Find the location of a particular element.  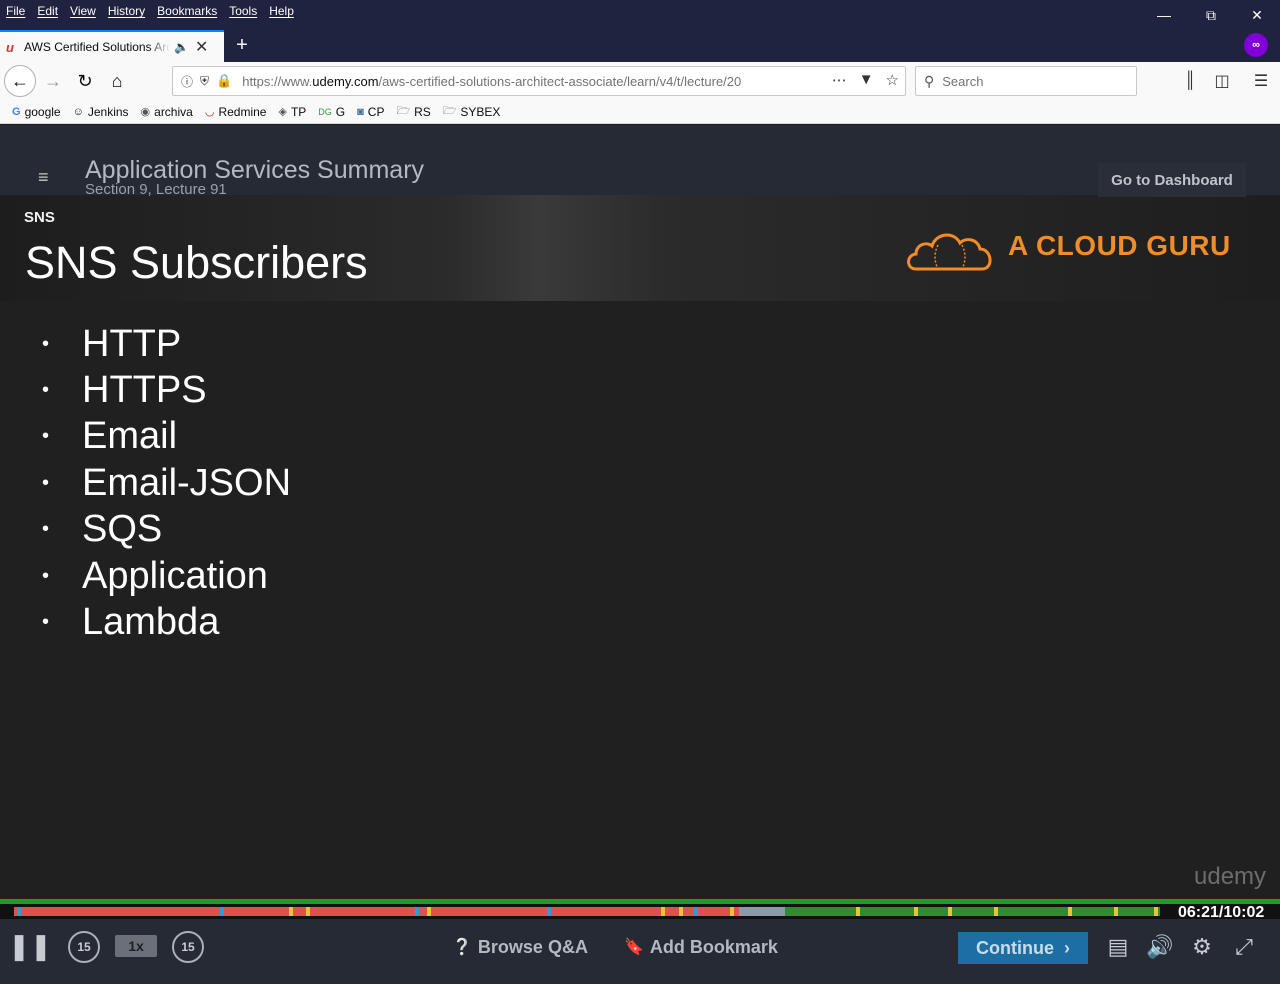

reload-icon: ↻ is located at coordinates (85, 81).